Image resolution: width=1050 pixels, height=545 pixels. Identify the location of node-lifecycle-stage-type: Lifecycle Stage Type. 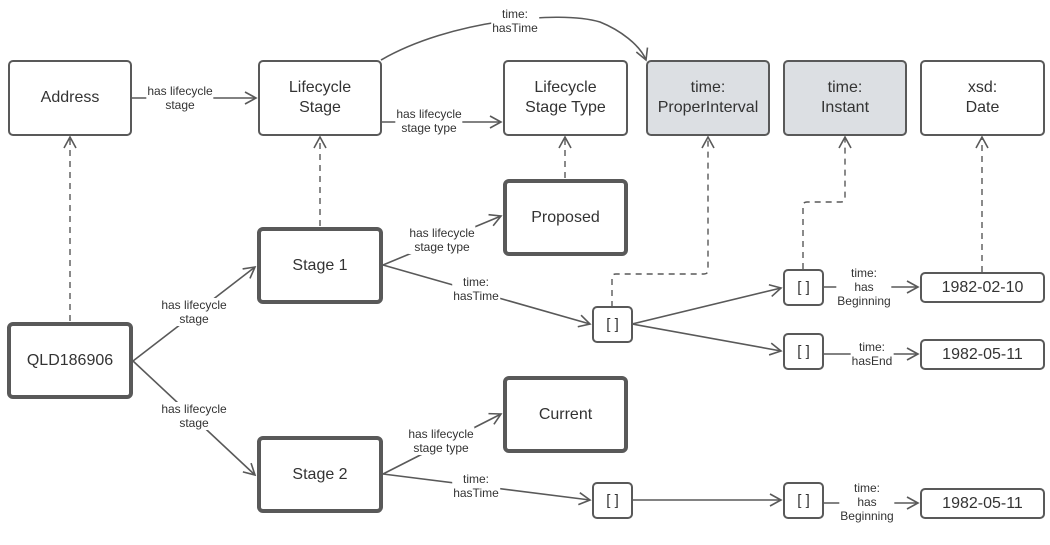
(565, 98).